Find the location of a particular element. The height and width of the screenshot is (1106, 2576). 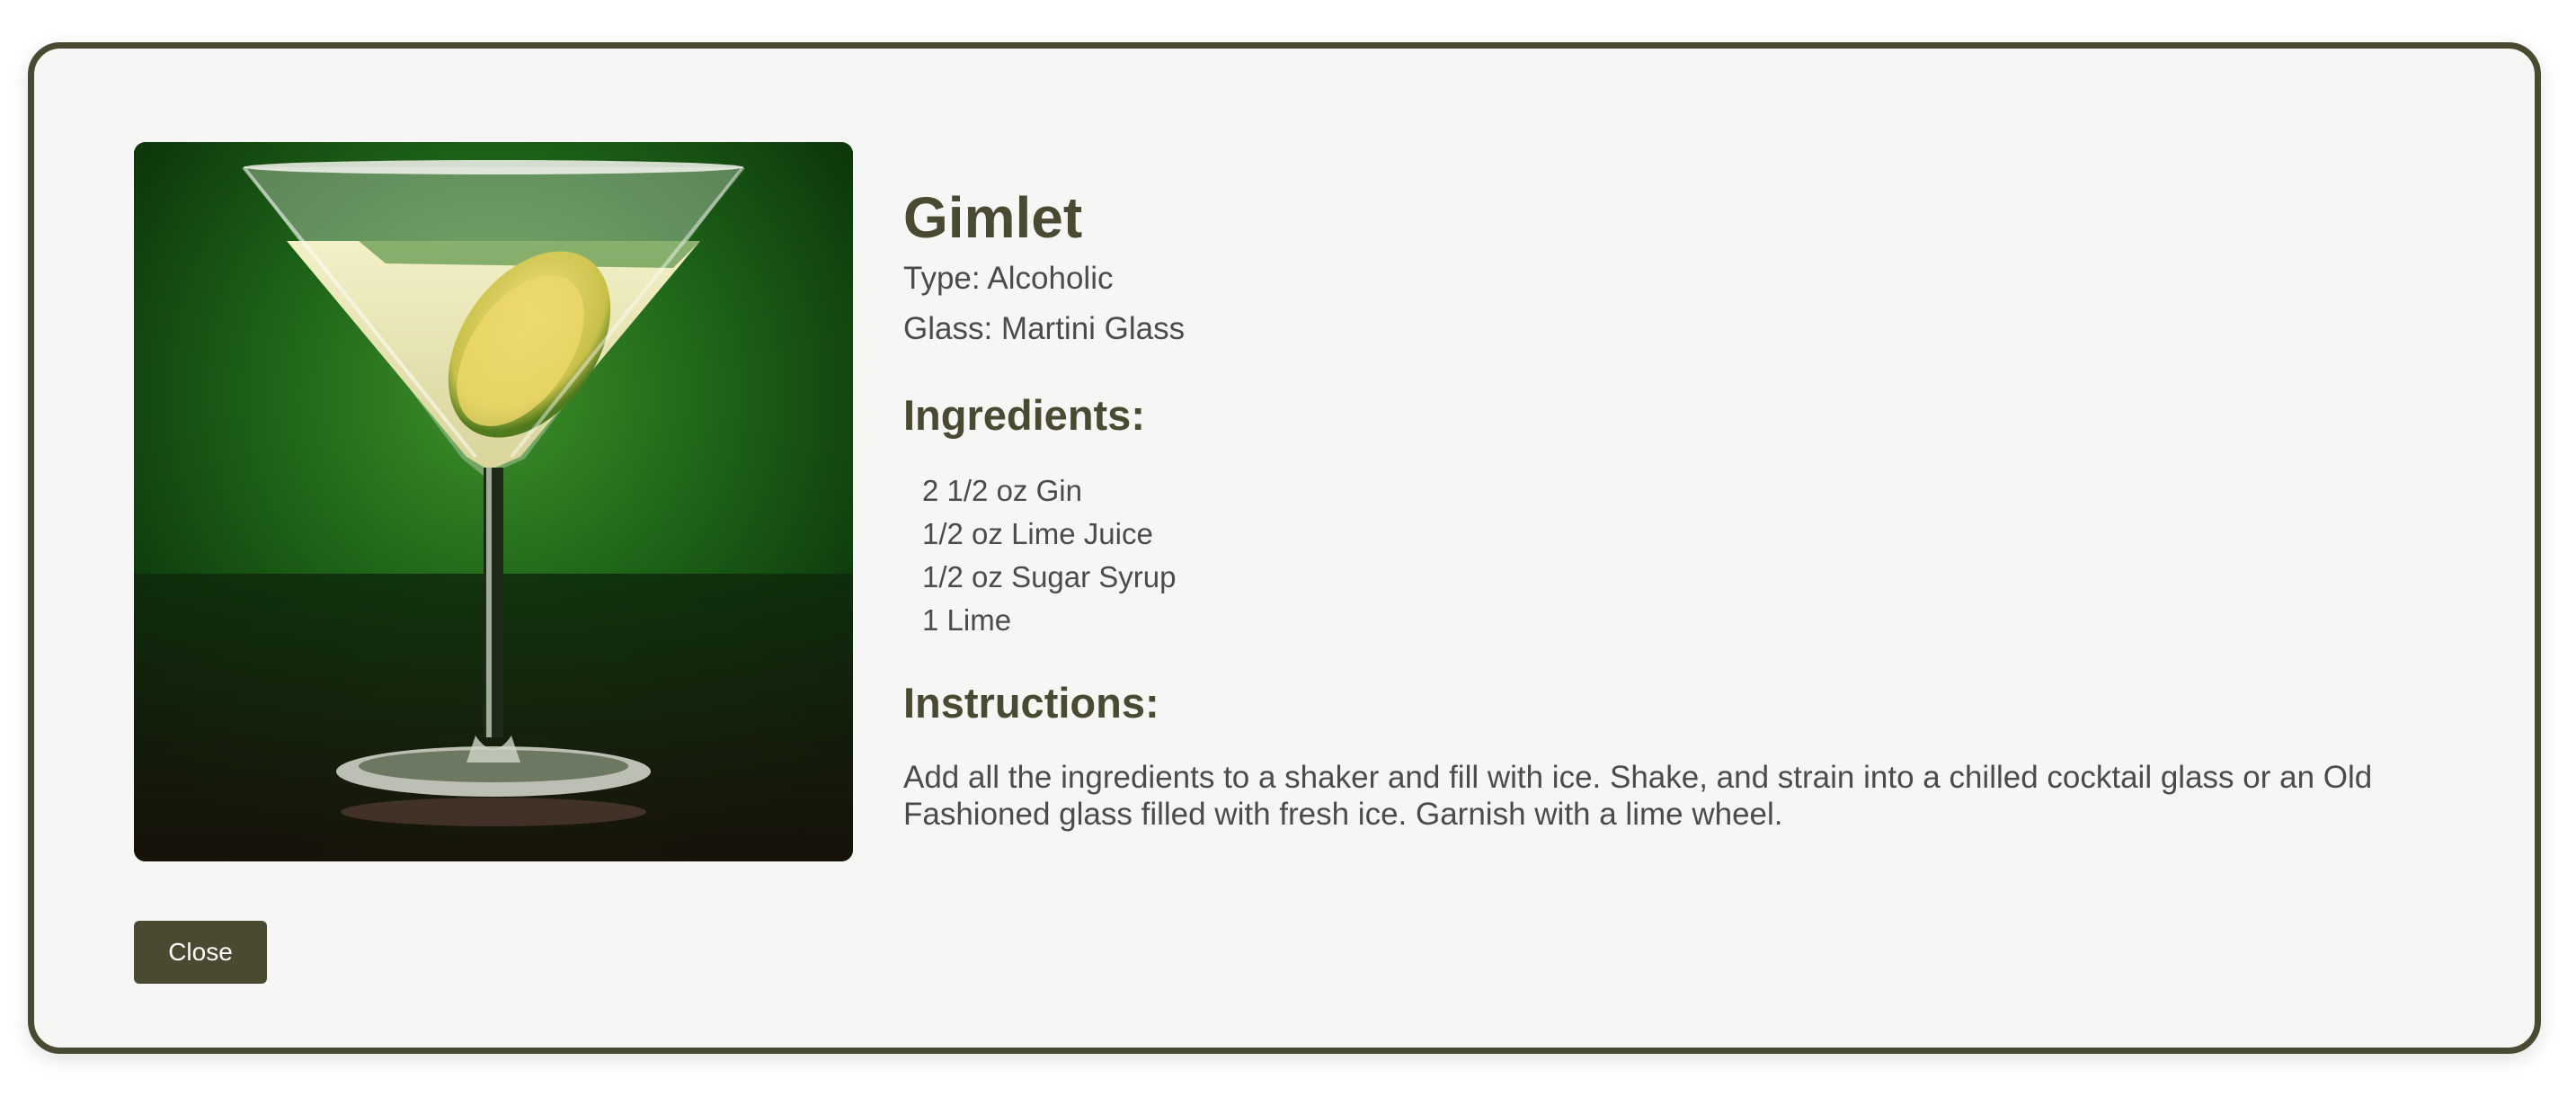

ingredient-item: 2 1/2 oz Gin is located at coordinates (1002, 490).